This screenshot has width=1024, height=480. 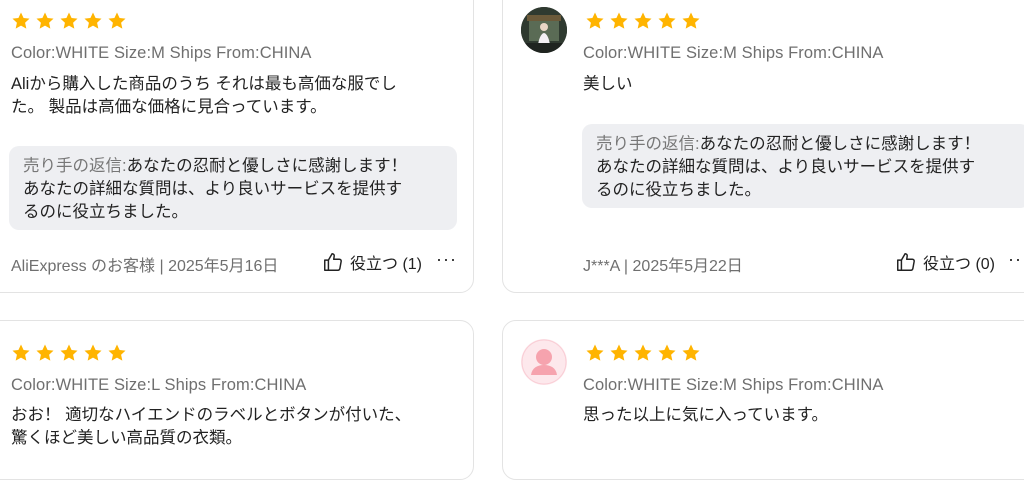 What do you see at coordinates (159, 385) in the screenshot?
I see `sku-info: Color:WHITE Size:L Ships From:CHINA` at bounding box center [159, 385].